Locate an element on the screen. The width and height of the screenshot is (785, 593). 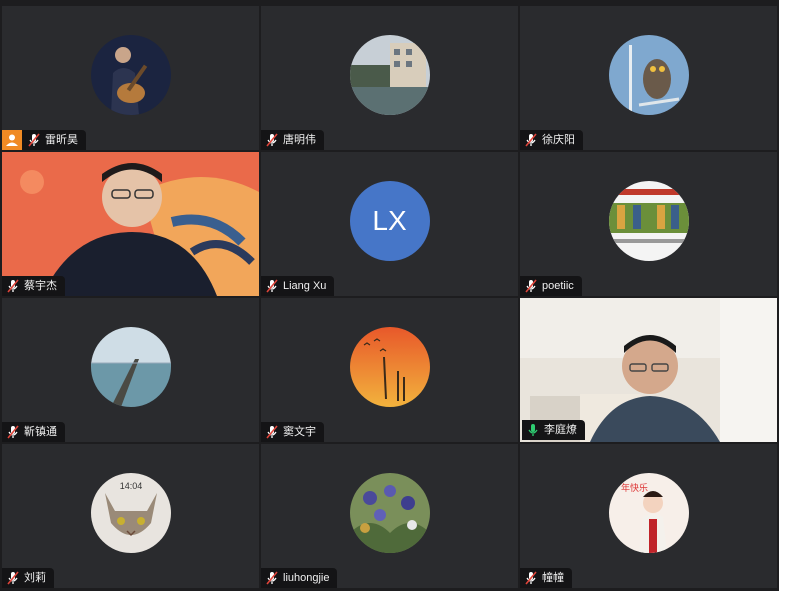
name-tag: 窦文宇 is located at coordinates (292, 432).